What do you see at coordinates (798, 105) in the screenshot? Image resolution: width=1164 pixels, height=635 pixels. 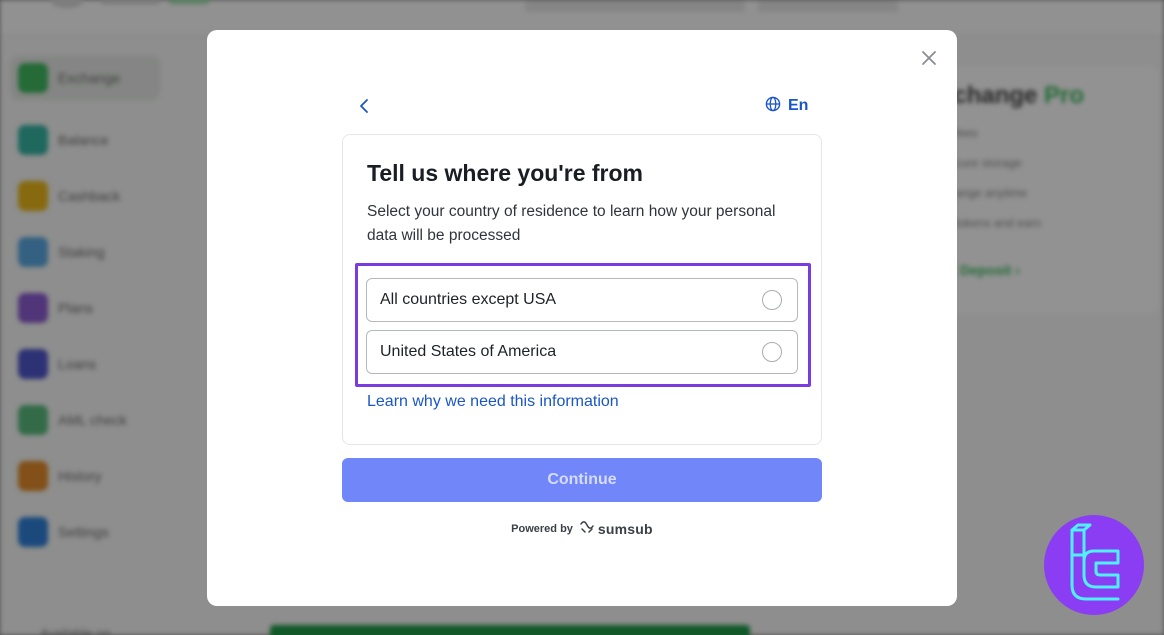 I see `language-label: En` at bounding box center [798, 105].